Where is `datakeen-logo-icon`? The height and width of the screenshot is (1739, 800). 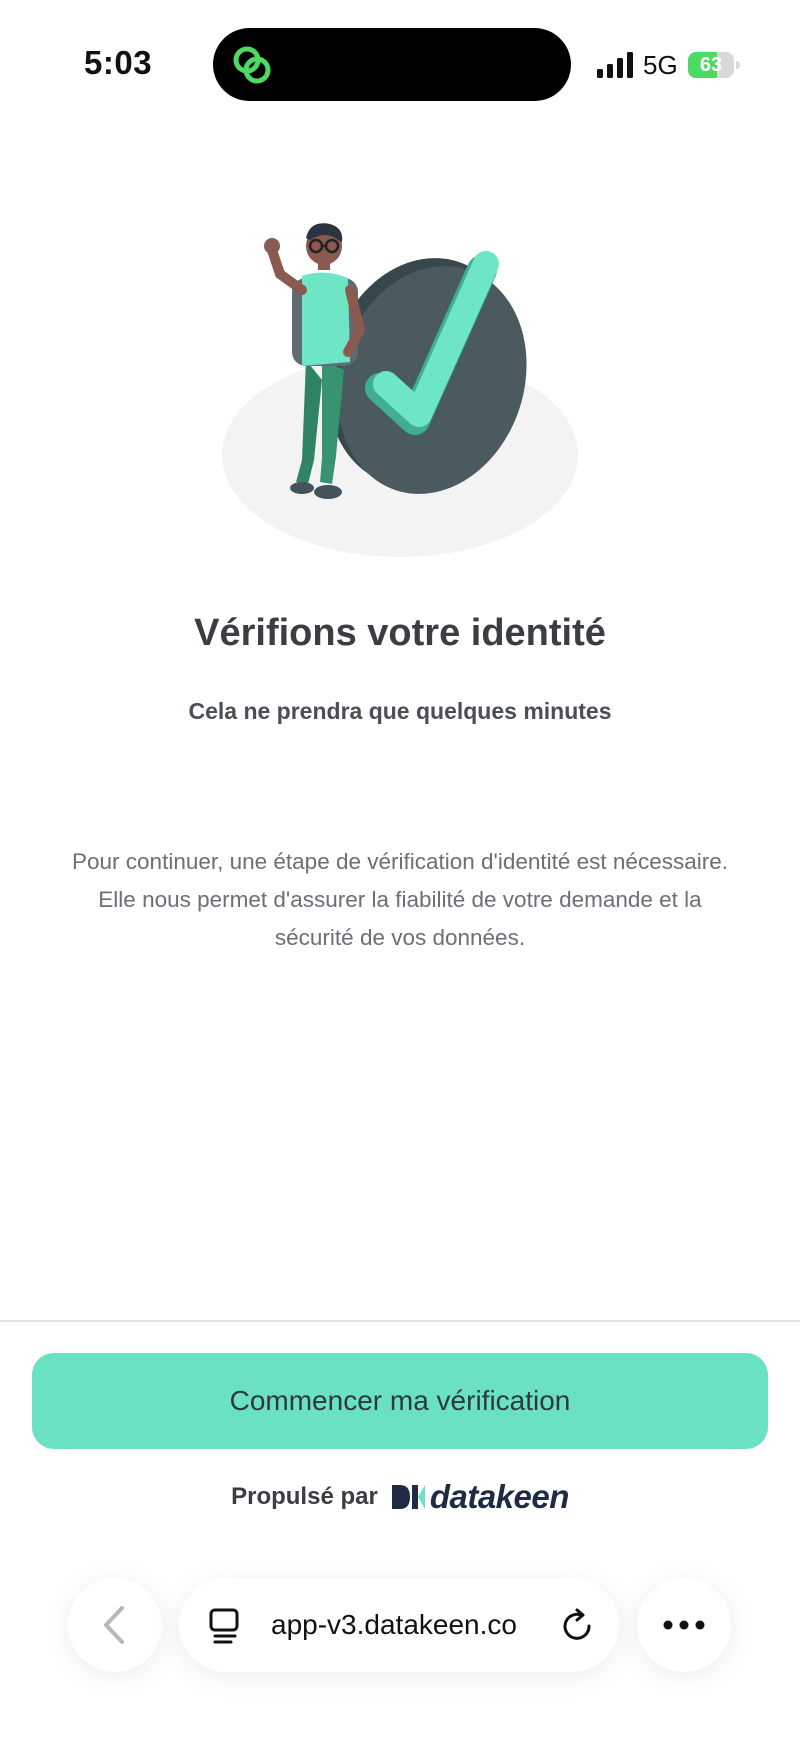 datakeen-logo-icon is located at coordinates (408, 1497).